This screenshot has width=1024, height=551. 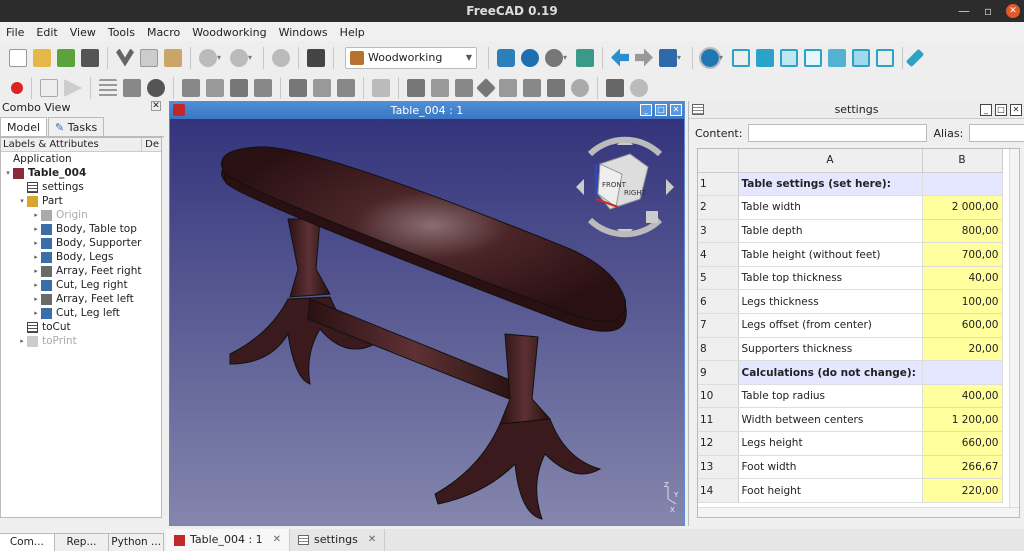 What do you see at coordinates (173, 57) in the screenshot?
I see `paste-icon` at bounding box center [173, 57].